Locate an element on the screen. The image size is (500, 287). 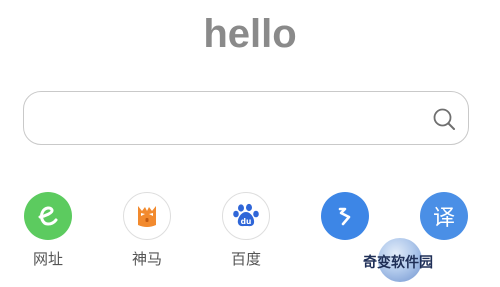
shortcut-url: 网址 is located at coordinates (48, 233).